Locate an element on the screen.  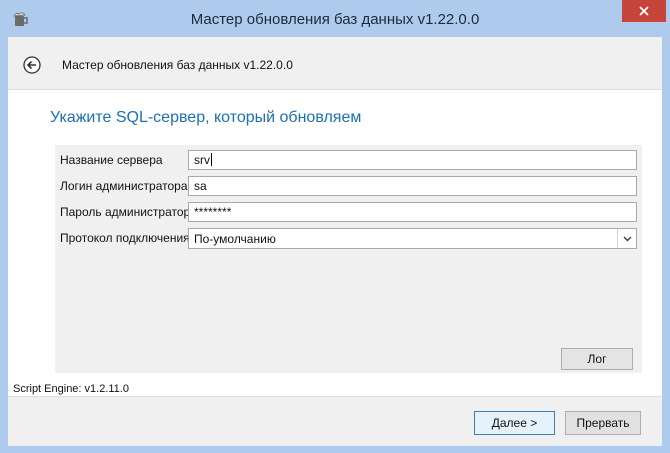
close-icon is located at coordinates (644, 11).